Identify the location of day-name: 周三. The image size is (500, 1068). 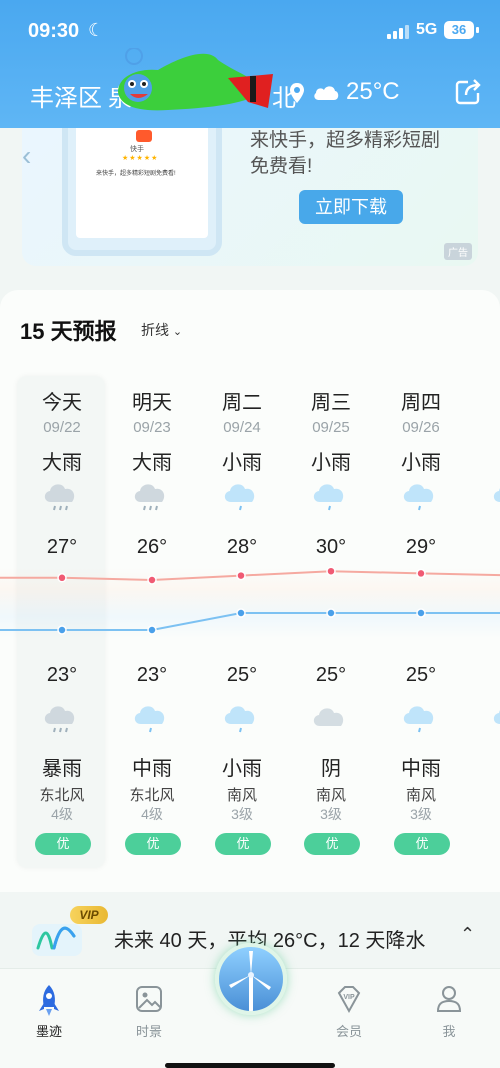
(331, 403).